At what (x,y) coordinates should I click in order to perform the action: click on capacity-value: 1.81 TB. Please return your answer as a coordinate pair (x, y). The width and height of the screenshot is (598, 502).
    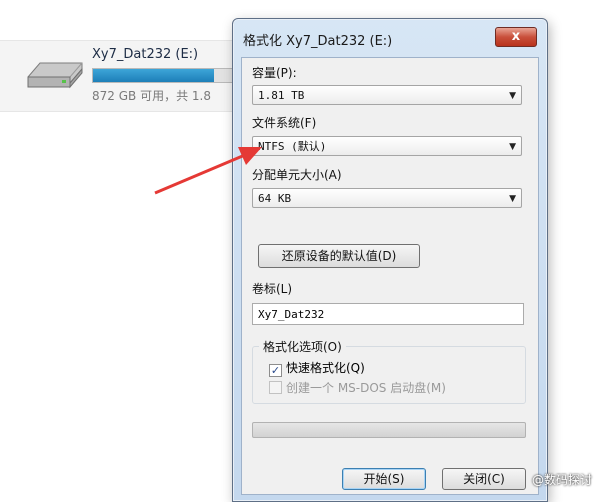
    Looking at the image, I should click on (281, 95).